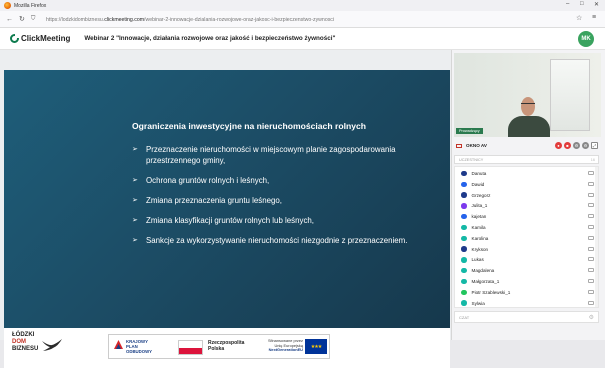 The width and height of the screenshot is (605, 368). What do you see at coordinates (316, 346) in the screenshot?
I see `eu-flag-icon: ★★★` at bounding box center [316, 346].